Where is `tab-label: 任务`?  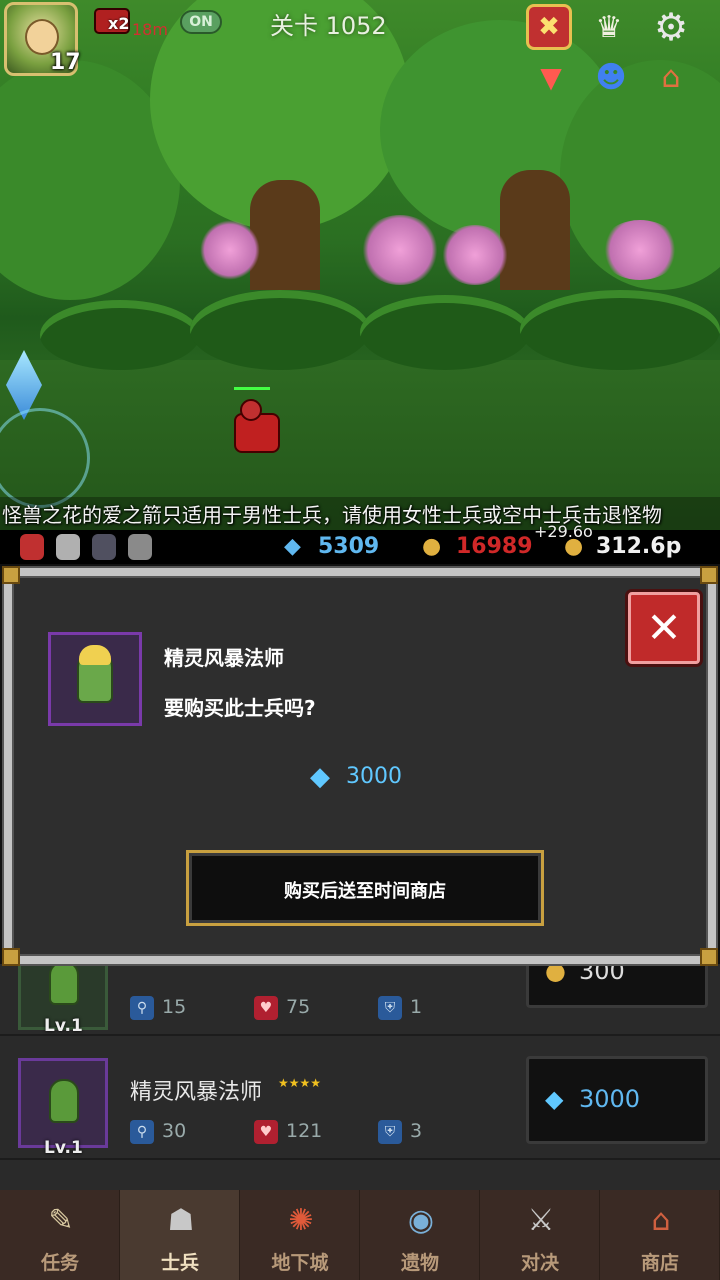
tab-label: 任务 is located at coordinates (59, 1263).